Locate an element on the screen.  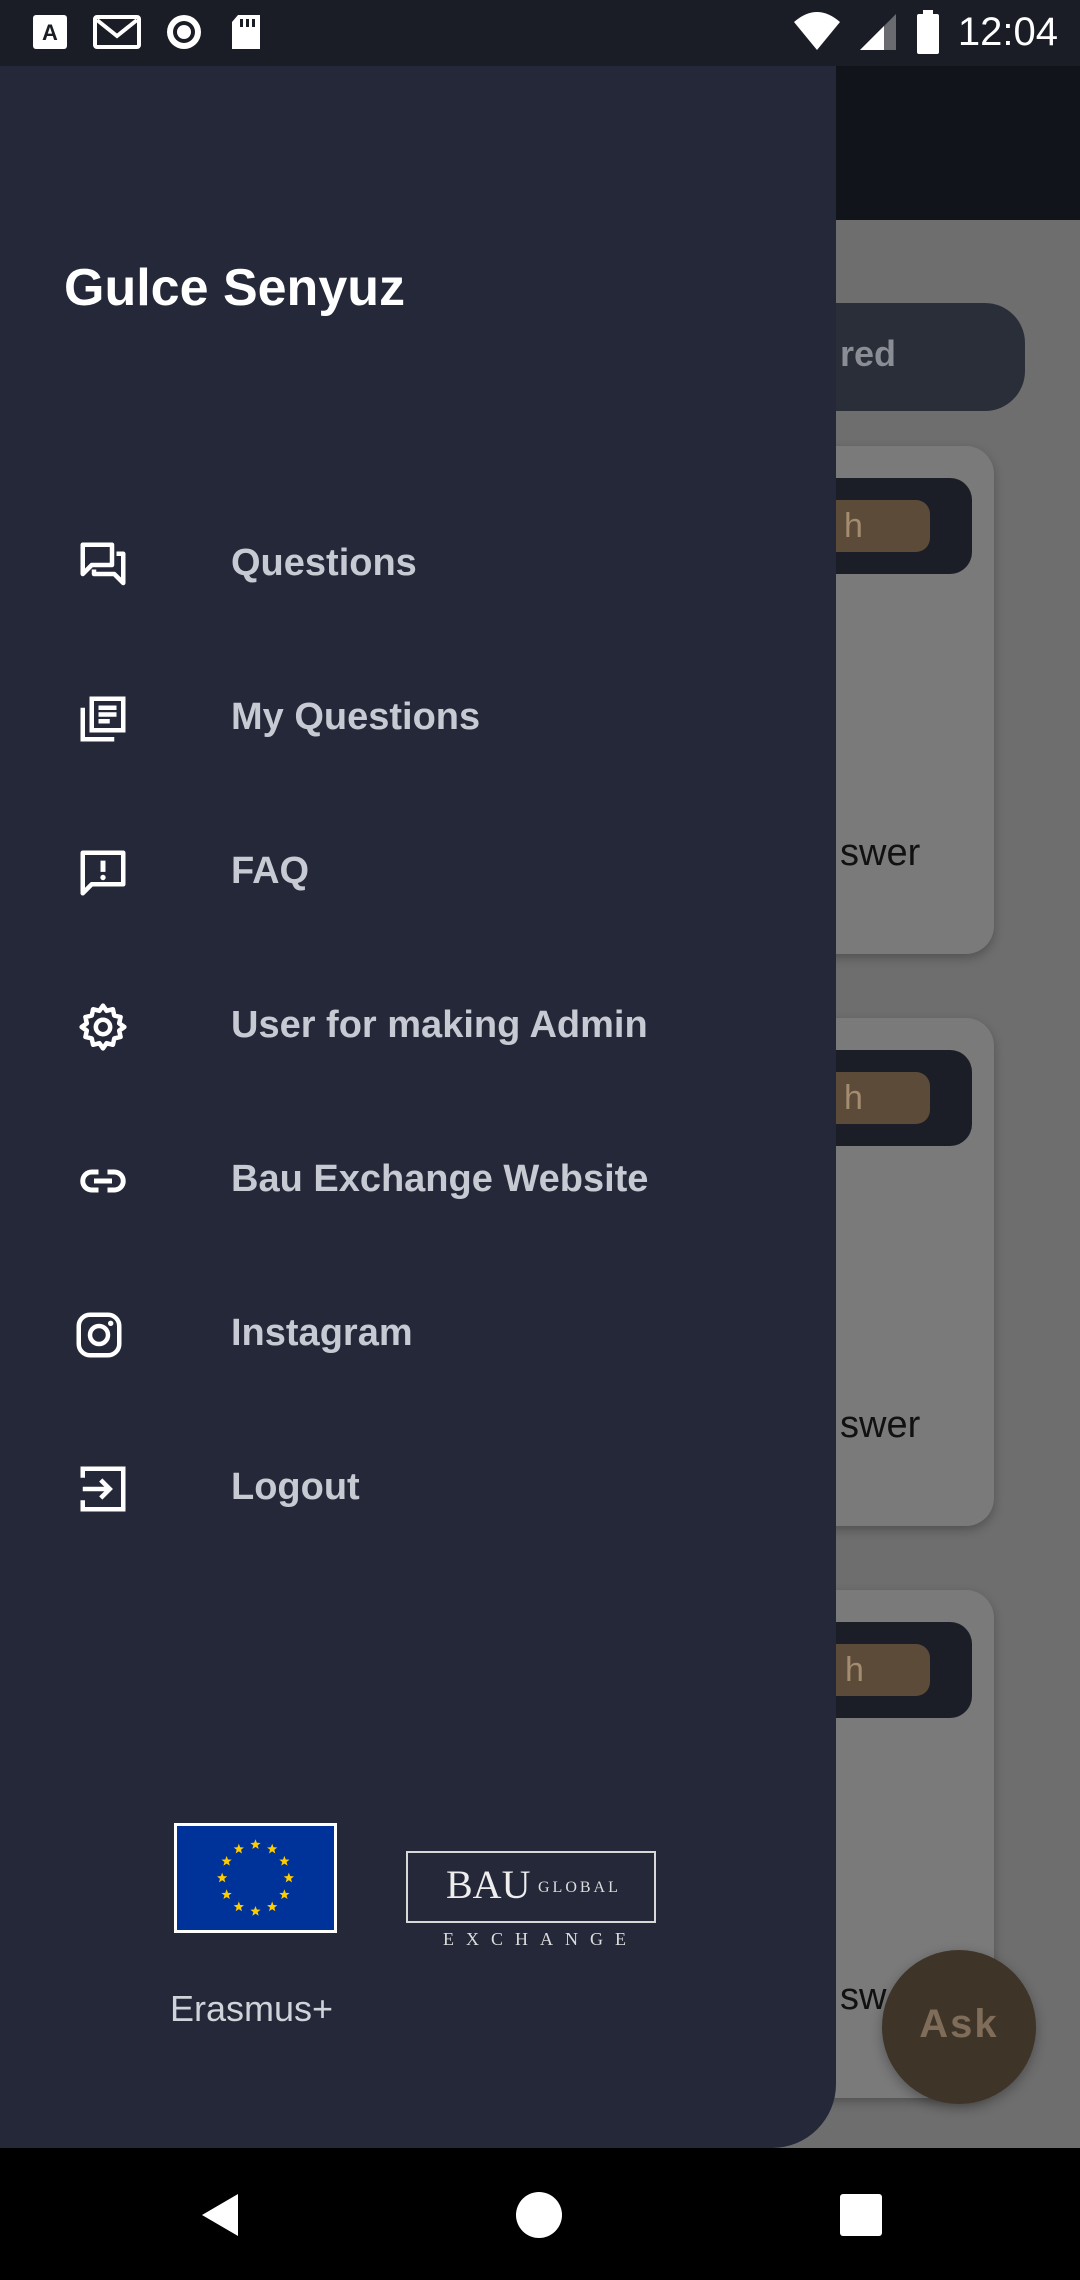
ask-fab: Ask is located at coordinates (959, 2027).